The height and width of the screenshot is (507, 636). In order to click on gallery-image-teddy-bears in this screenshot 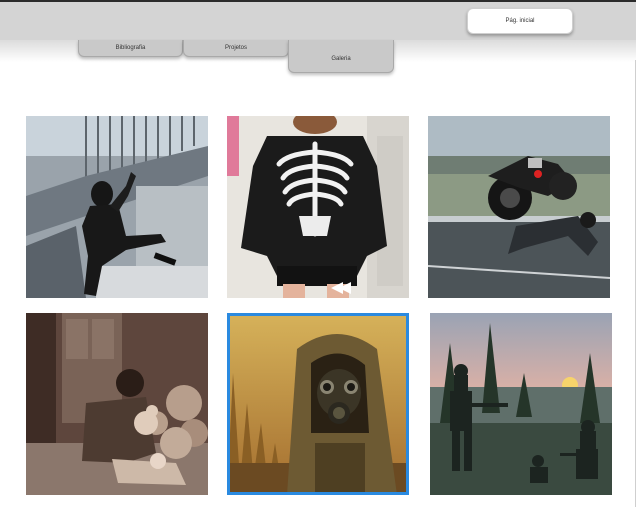, I will do `click(117, 404)`.